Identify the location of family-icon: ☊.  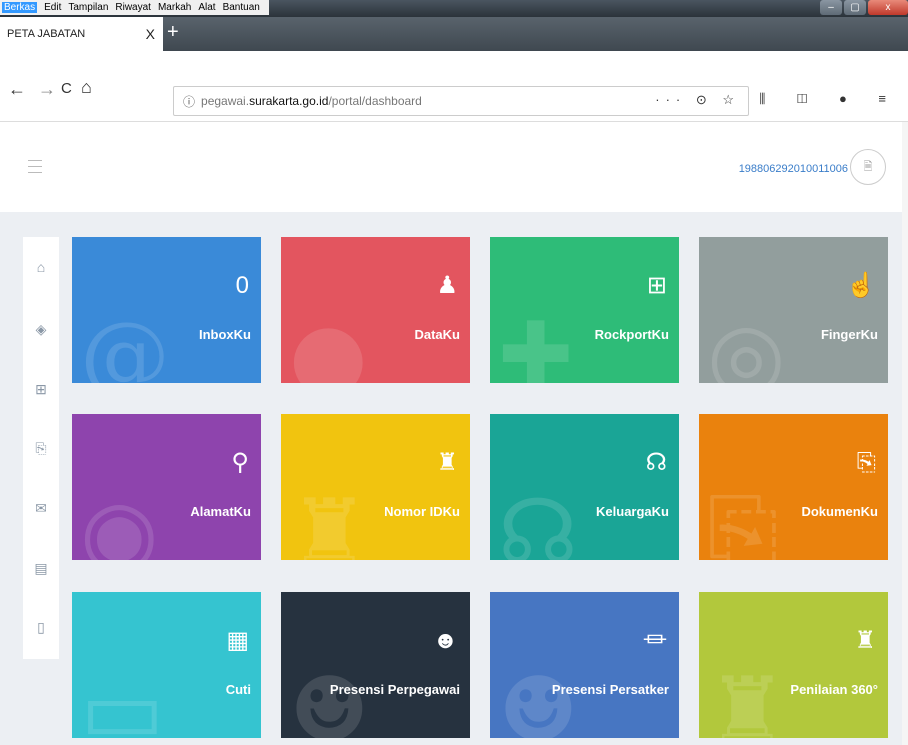
(656, 462).